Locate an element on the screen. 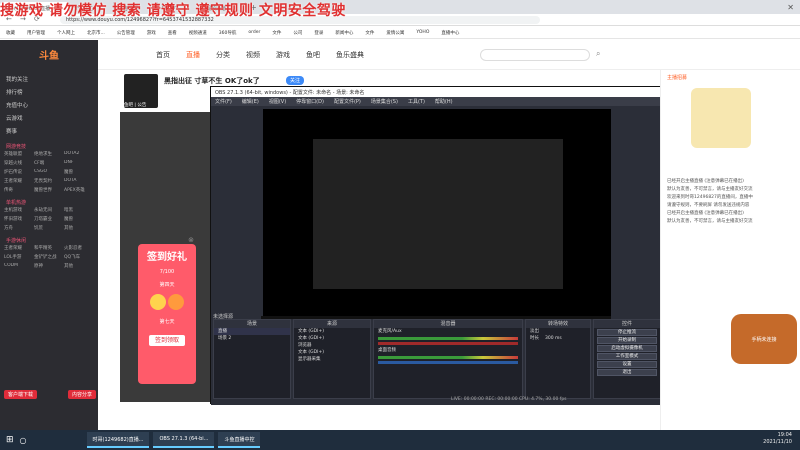 This screenshot has height=450, width=800. bookmark-item: 游戏 is located at coordinates (151, 33).